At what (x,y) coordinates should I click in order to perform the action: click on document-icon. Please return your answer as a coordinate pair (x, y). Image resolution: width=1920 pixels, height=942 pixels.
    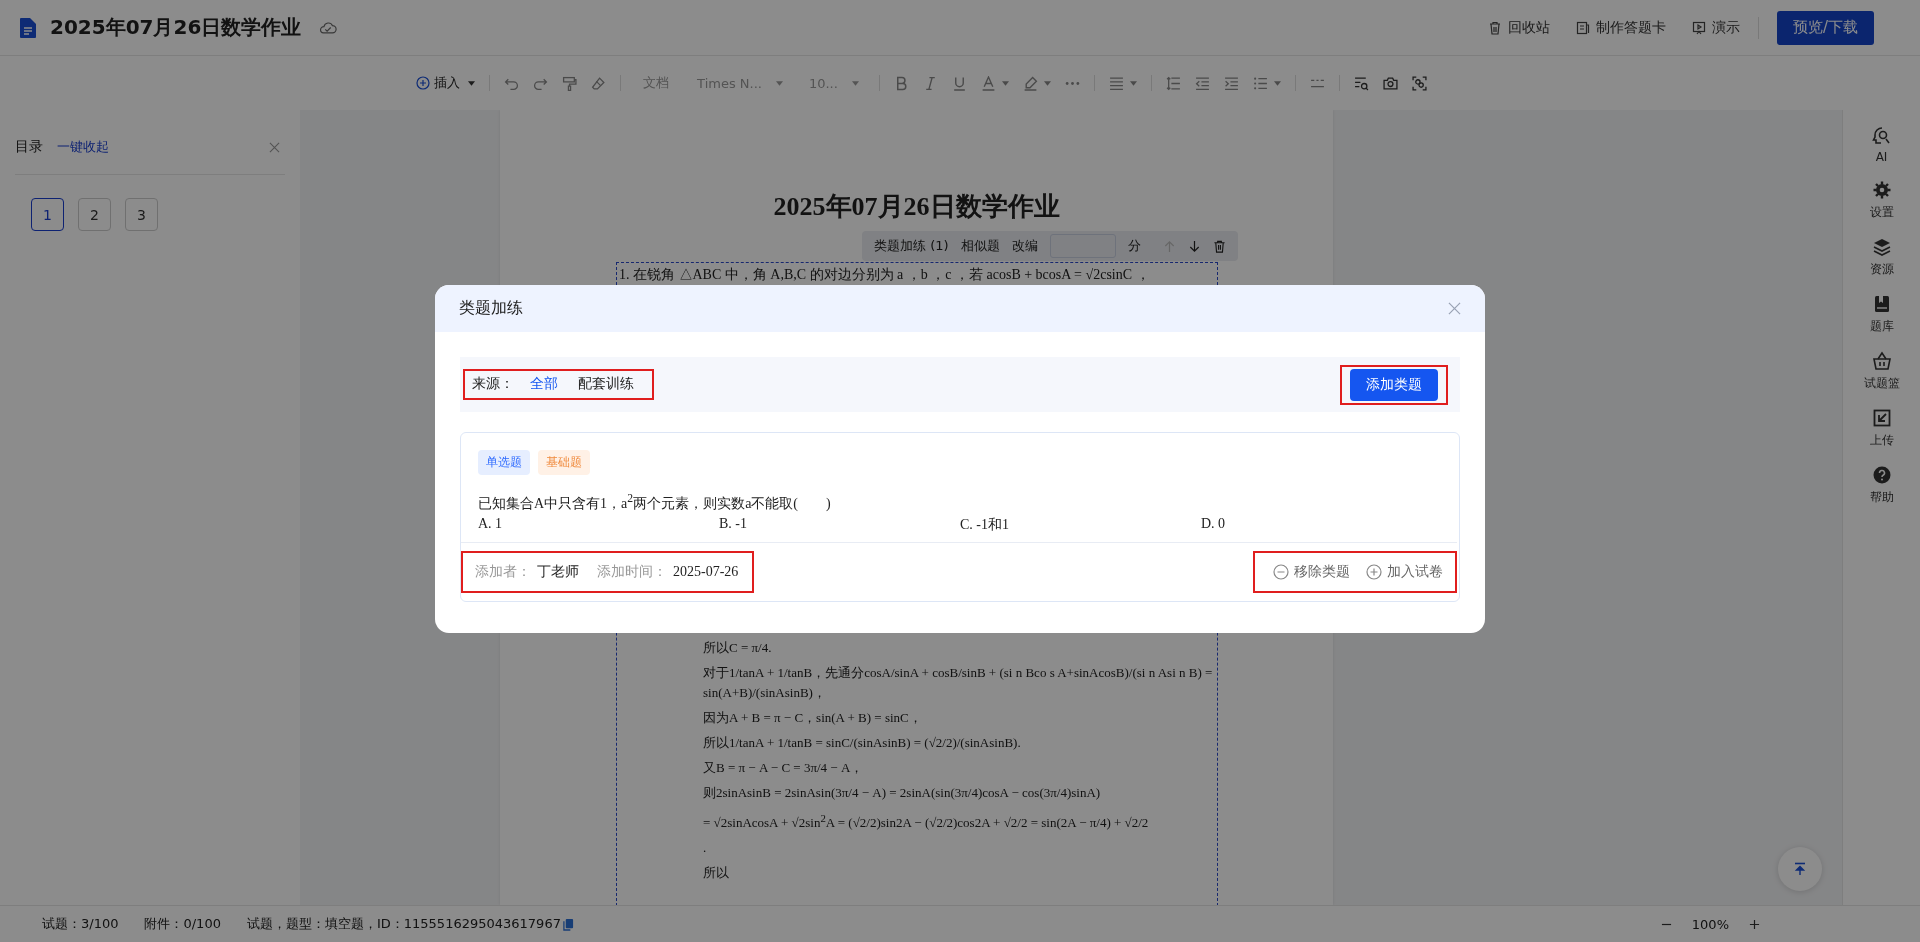
    Looking at the image, I should click on (28, 27).